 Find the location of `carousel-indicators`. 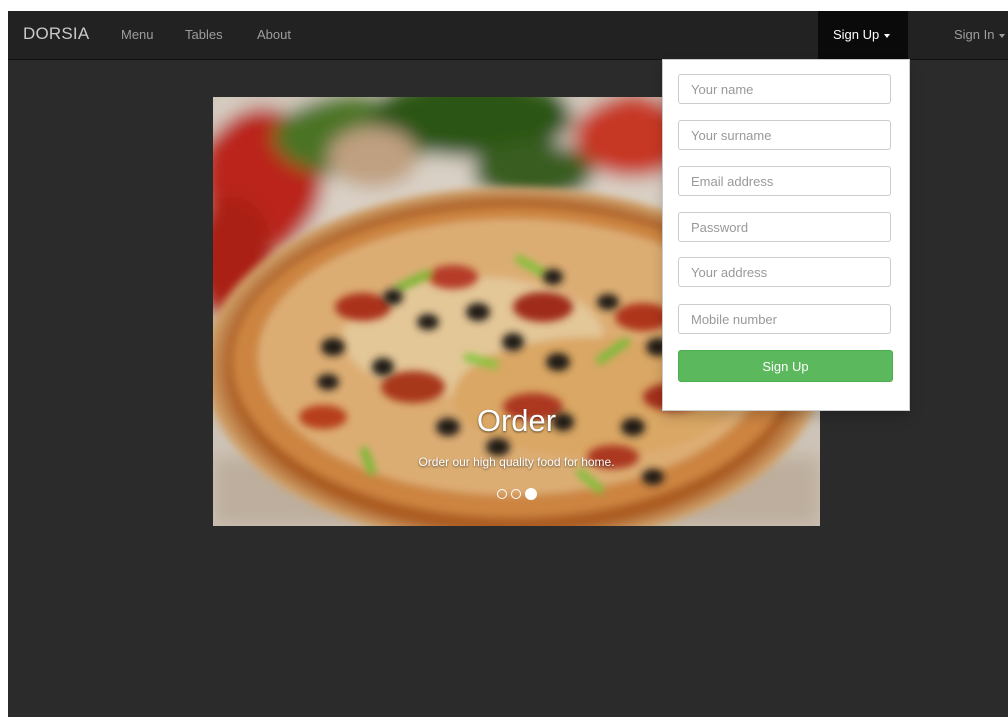

carousel-indicators is located at coordinates (516, 492).